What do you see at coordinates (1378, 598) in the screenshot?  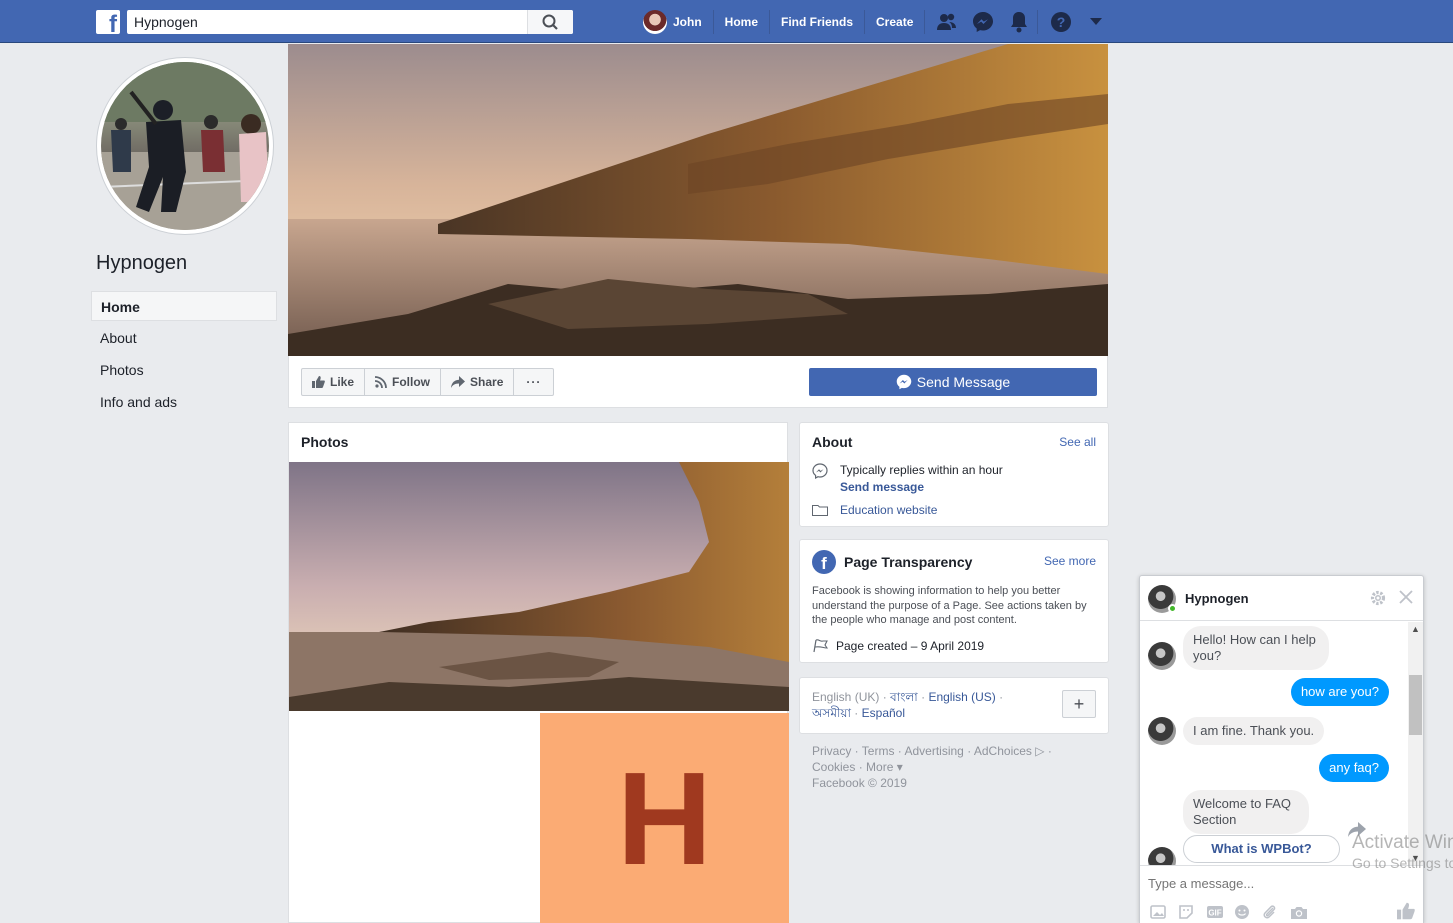 I see `gear-icon` at bounding box center [1378, 598].